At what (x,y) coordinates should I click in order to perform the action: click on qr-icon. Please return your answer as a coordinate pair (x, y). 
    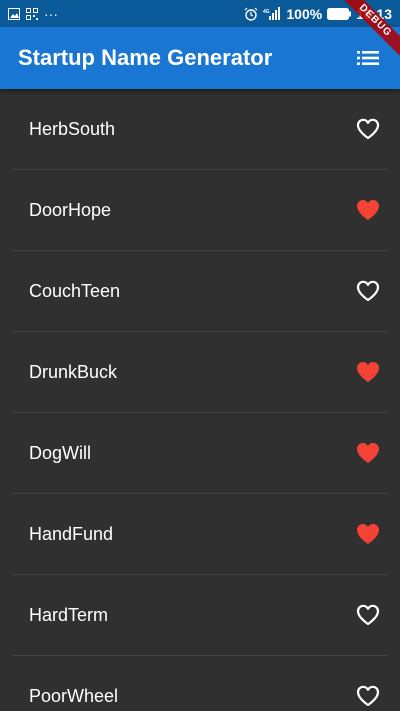
    Looking at the image, I should click on (32, 13).